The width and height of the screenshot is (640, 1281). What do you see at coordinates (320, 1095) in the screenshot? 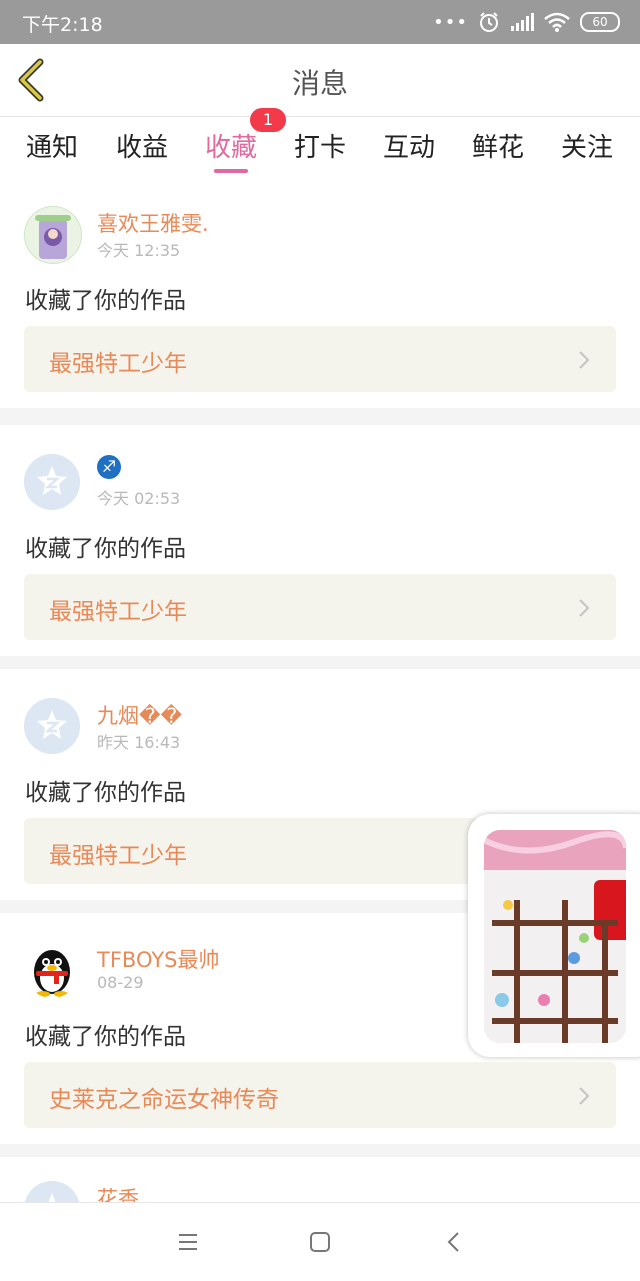
I see `work-link: 史莱克之命运女神传奇` at bounding box center [320, 1095].